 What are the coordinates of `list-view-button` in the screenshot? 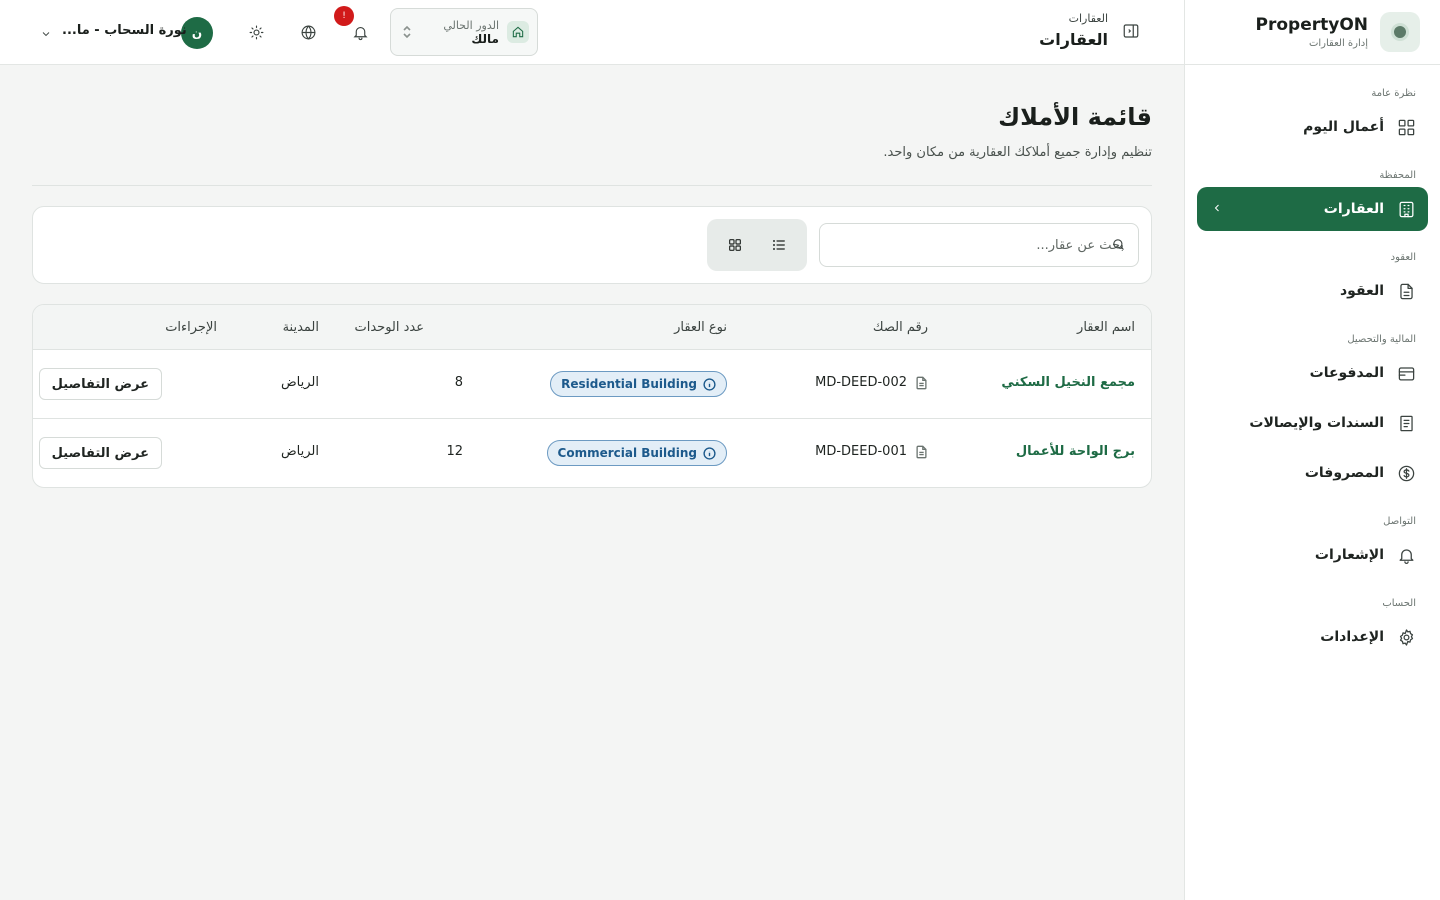 It's located at (779, 245).